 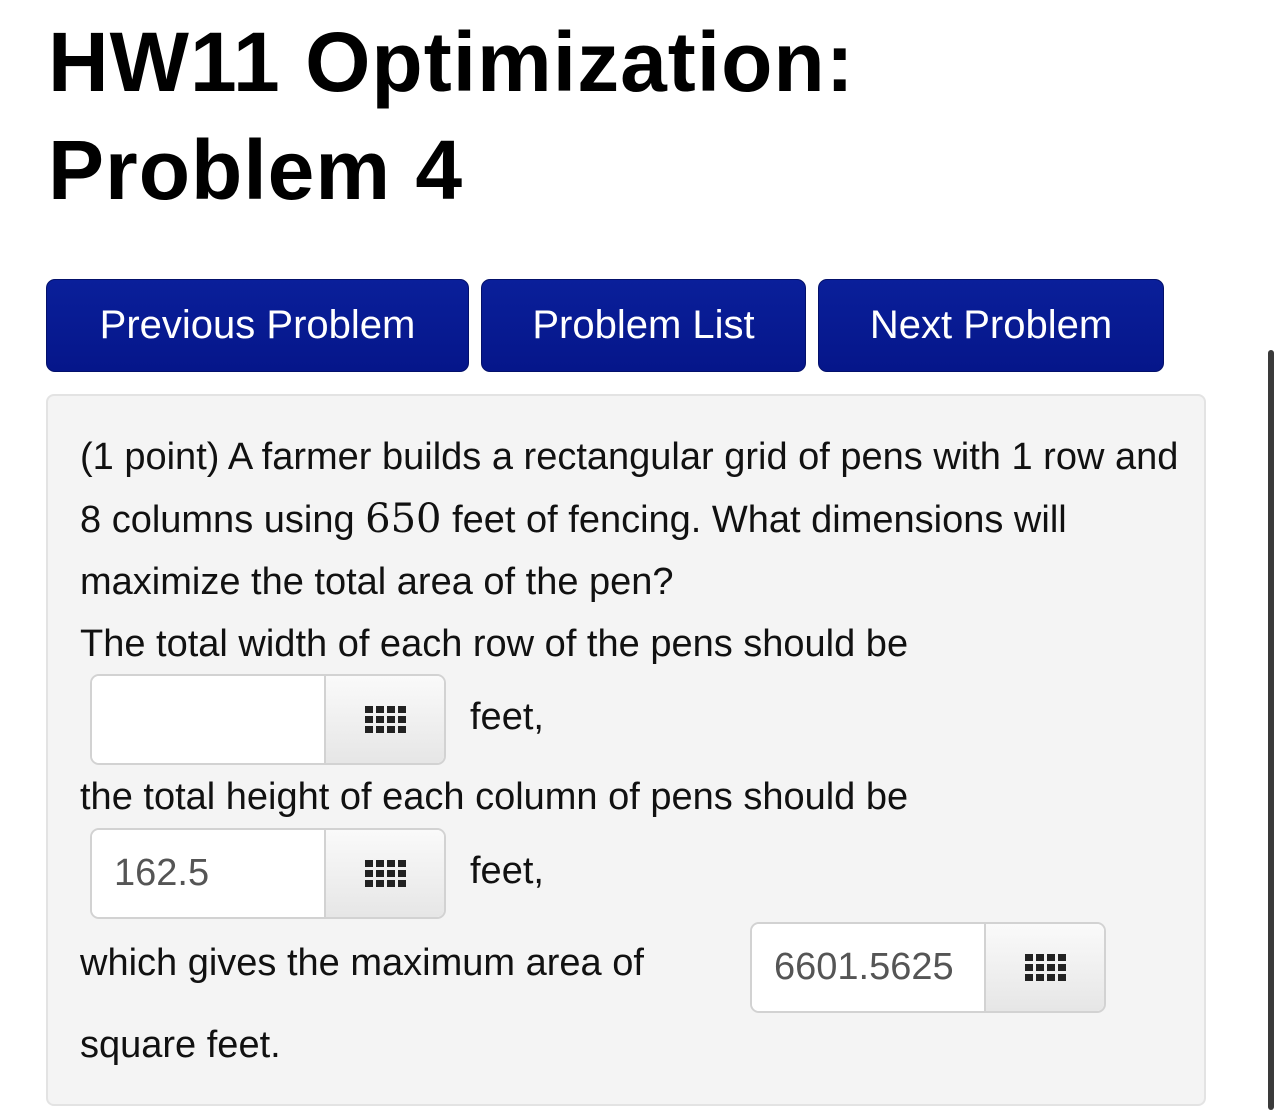 I want to click on height-answer-group, so click(x=268, y=873).